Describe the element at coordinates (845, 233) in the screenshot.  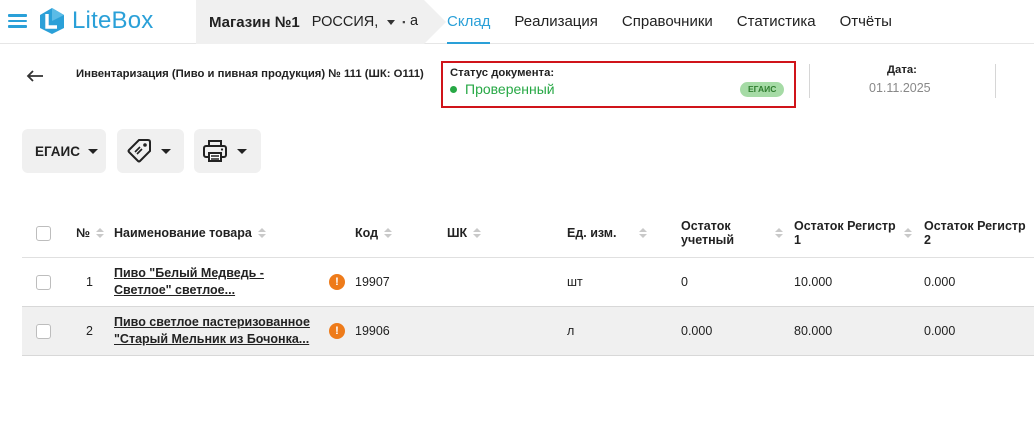
I see `column-header-label: Остаток Регистр 1` at that location.